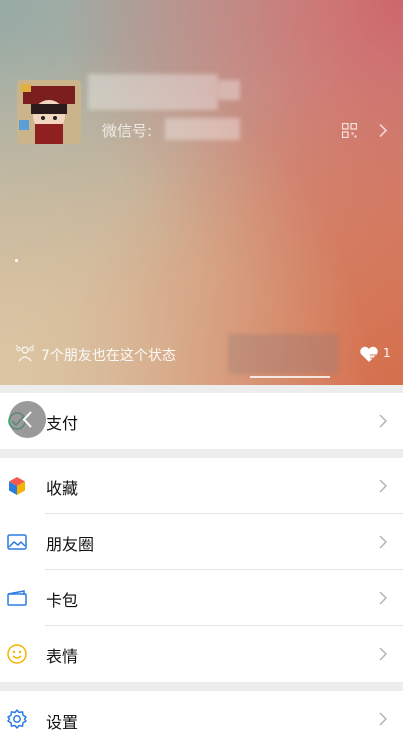 This screenshot has height=738, width=403. What do you see at coordinates (62, 722) in the screenshot?
I see `menu-label-settings: 设置` at bounding box center [62, 722].